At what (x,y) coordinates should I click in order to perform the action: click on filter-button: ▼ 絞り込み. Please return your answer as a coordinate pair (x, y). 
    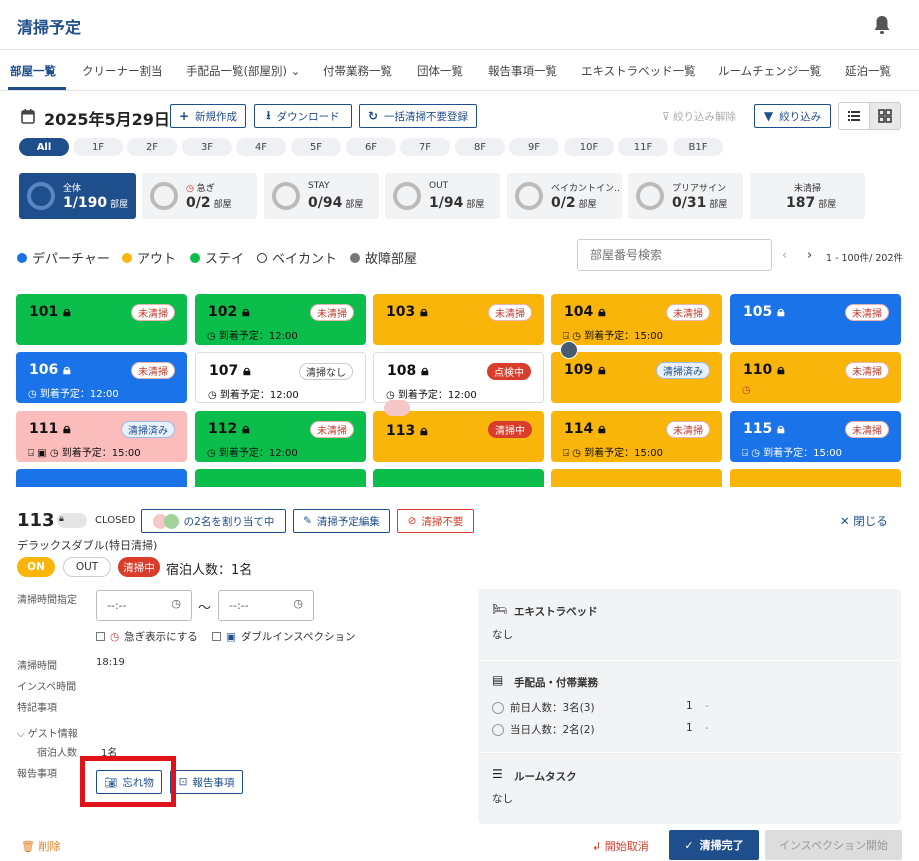
    Looking at the image, I should click on (792, 116).